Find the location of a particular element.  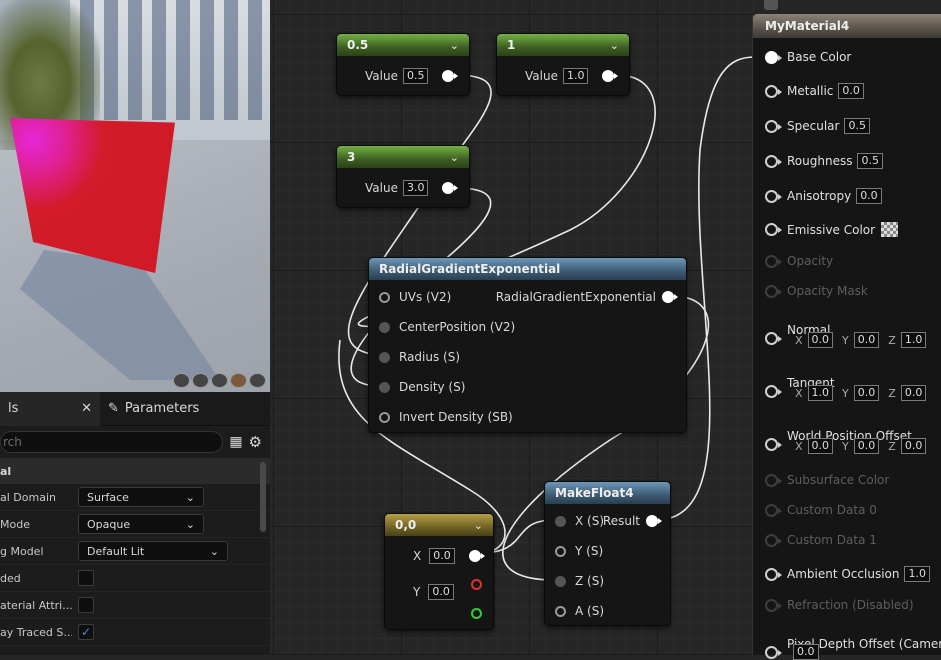

plane-preview-button is located at coordinates (219, 380).